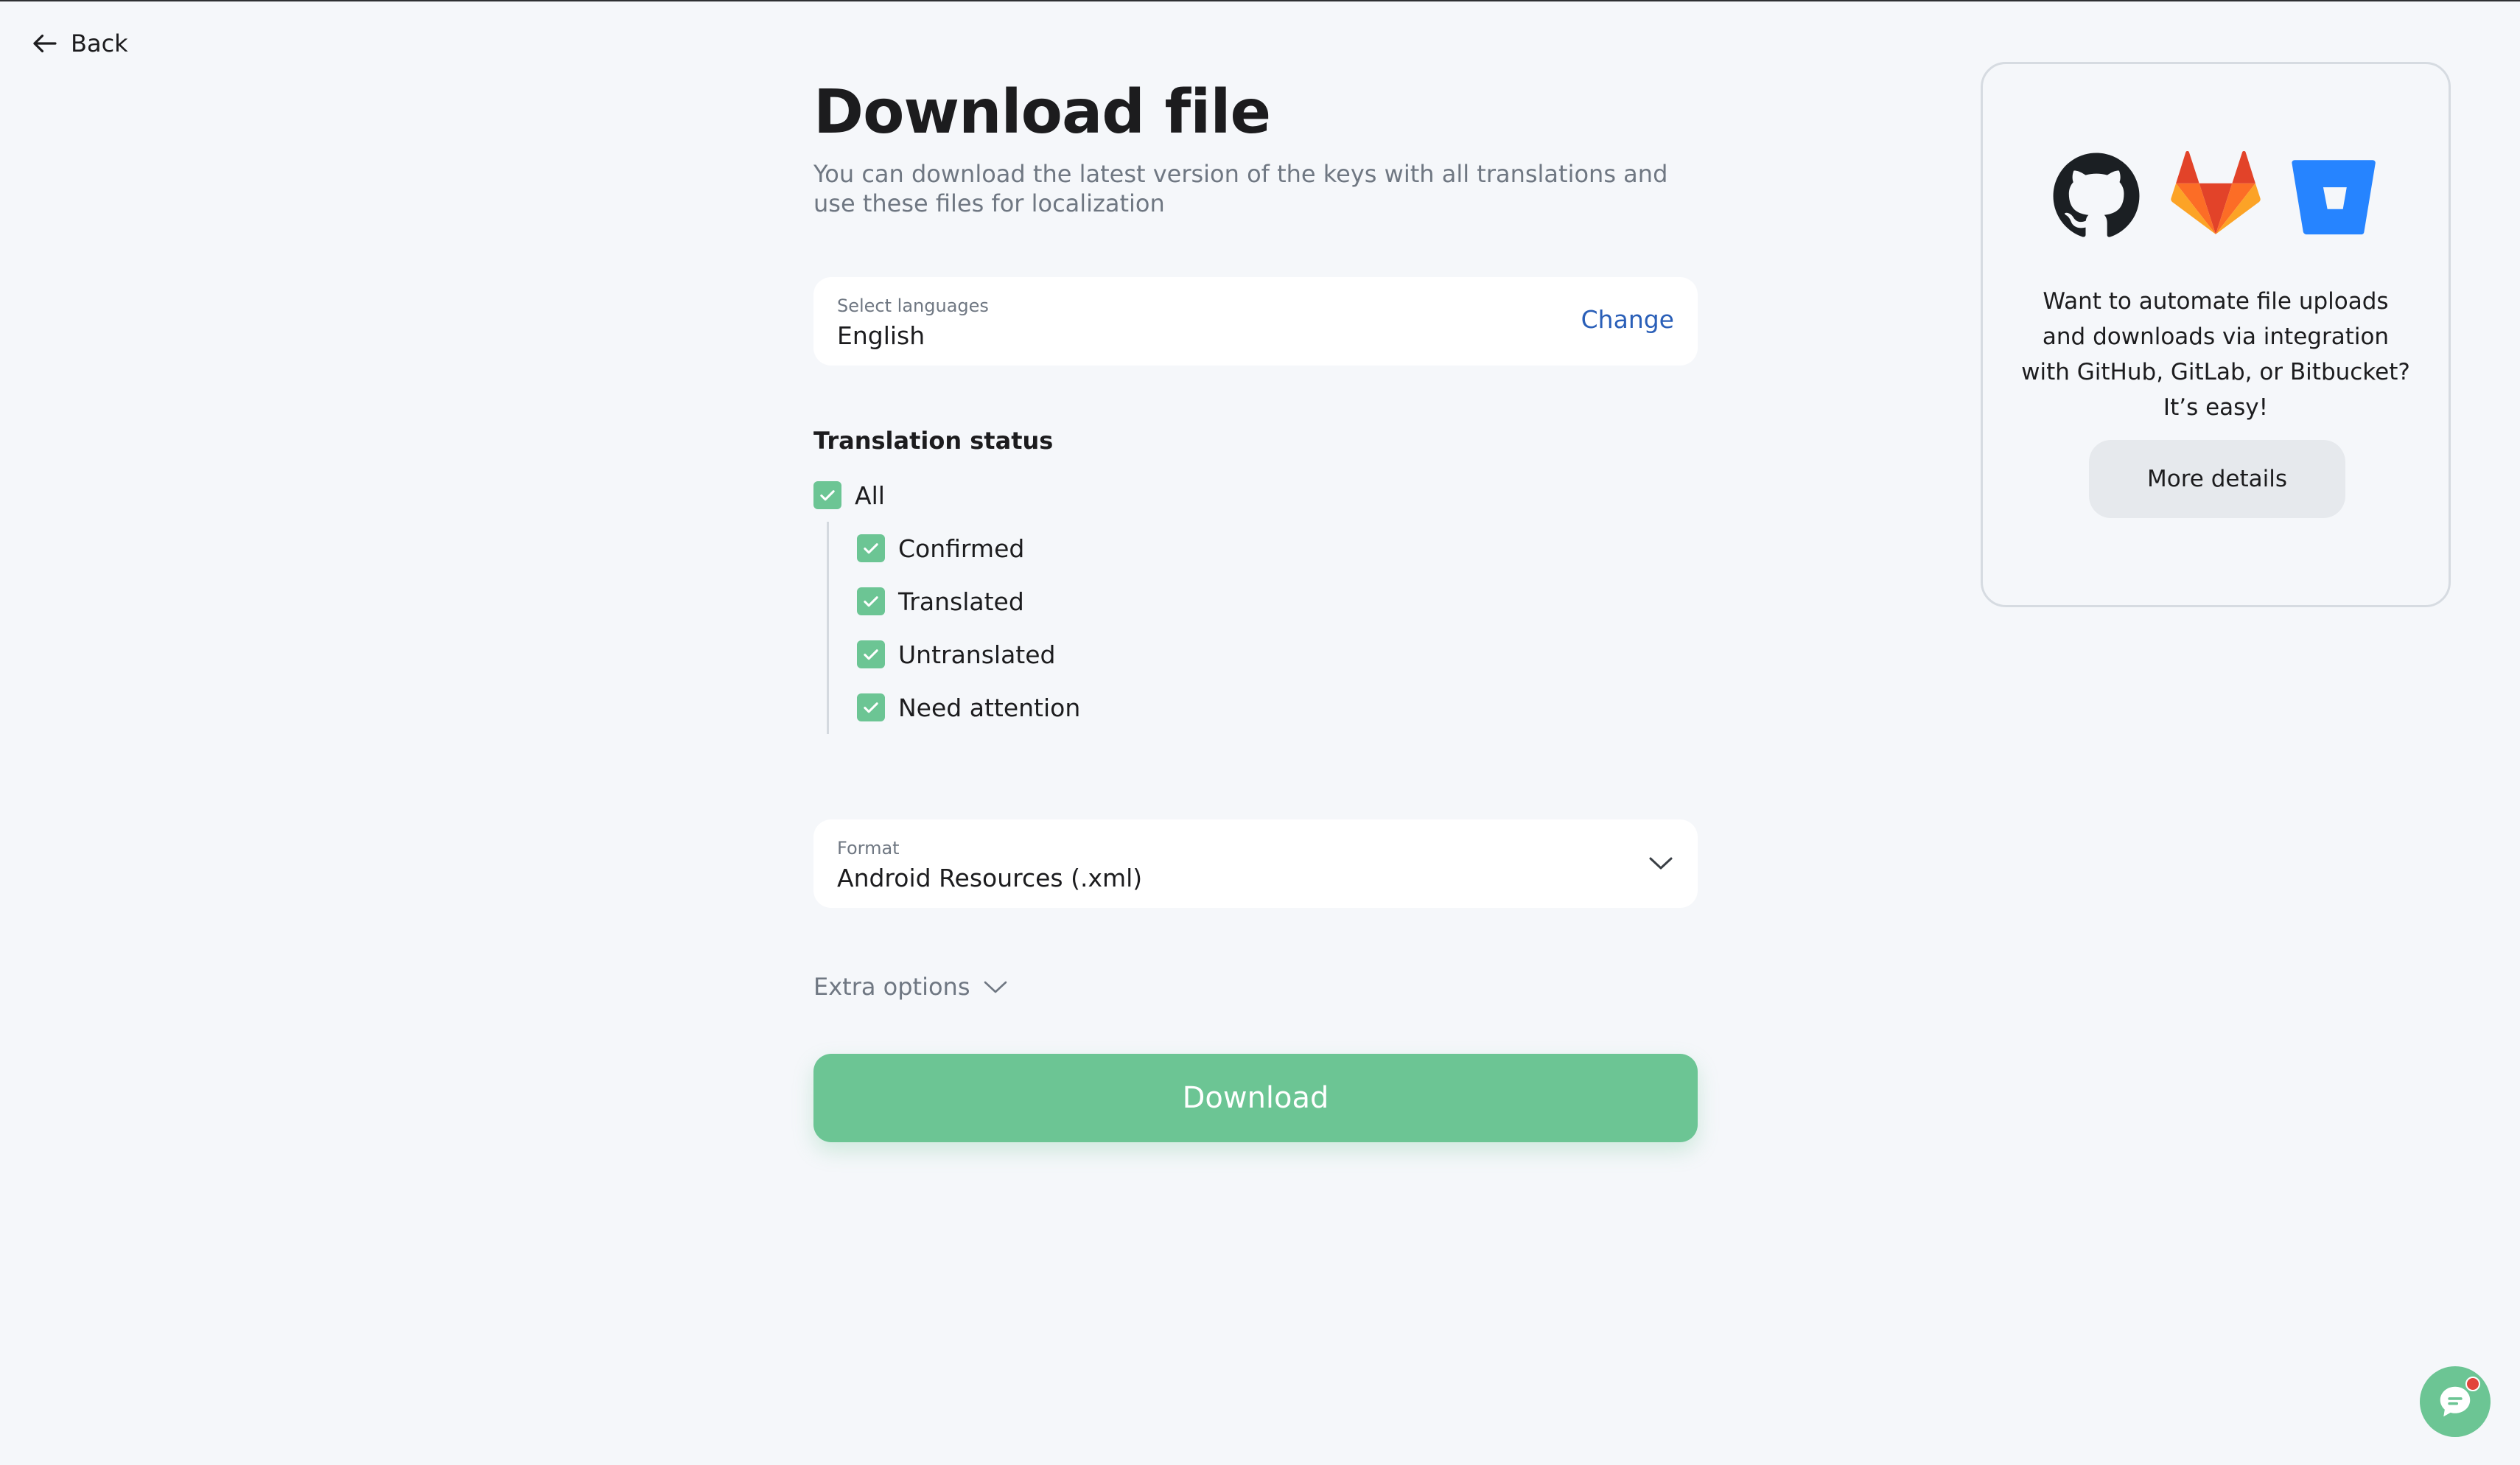 This screenshot has width=2520, height=1465. What do you see at coordinates (1255, 321) in the screenshot?
I see `language-select-field: Select languages English Change` at bounding box center [1255, 321].